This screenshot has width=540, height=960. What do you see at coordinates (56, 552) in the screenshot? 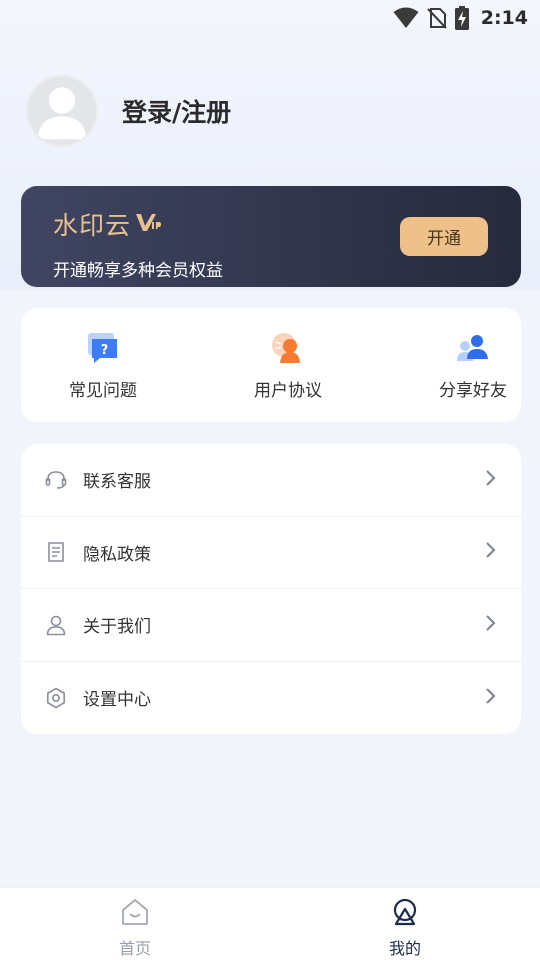
I see `document-icon` at bounding box center [56, 552].